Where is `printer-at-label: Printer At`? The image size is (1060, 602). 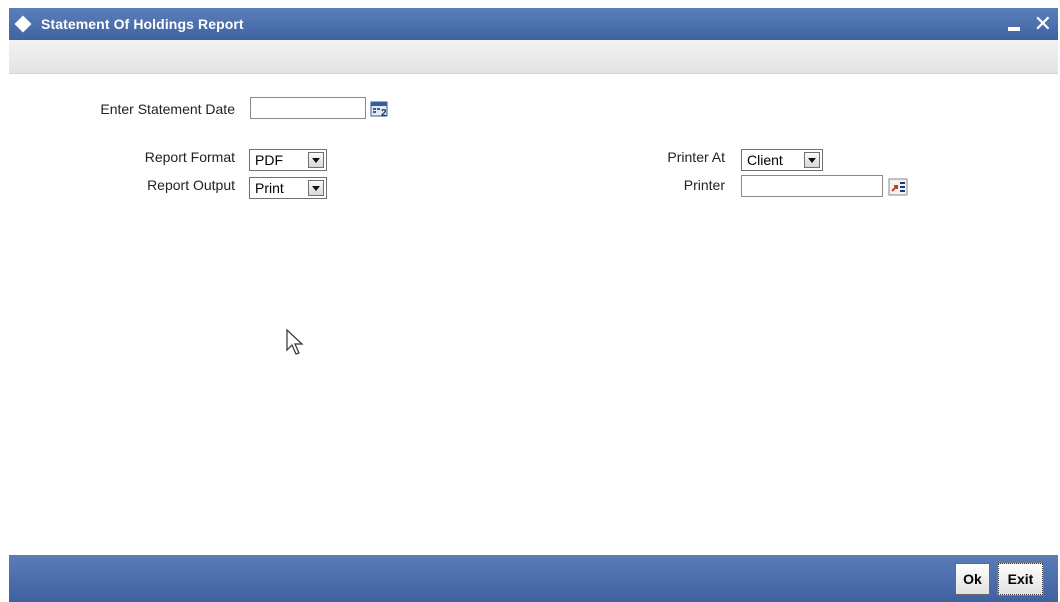
printer-at-label: Printer At is located at coordinates (696, 157).